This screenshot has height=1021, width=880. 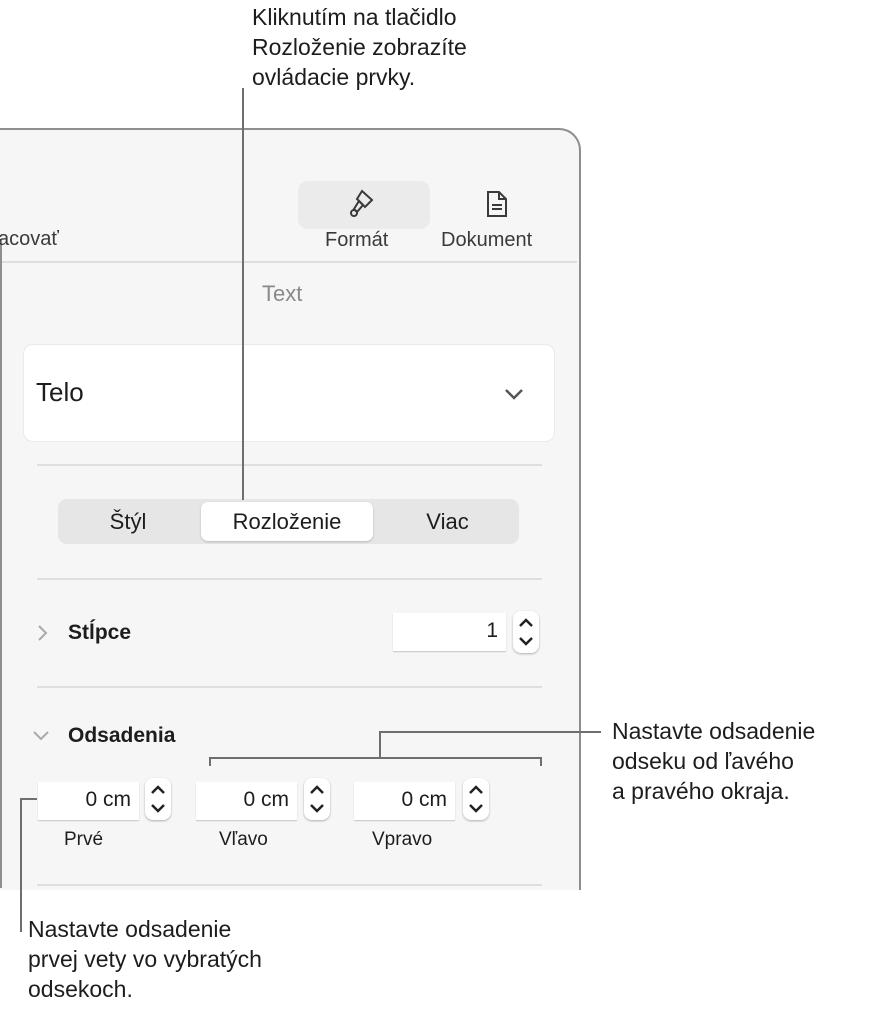 I want to click on left-indent-stepper, so click(x=317, y=799).